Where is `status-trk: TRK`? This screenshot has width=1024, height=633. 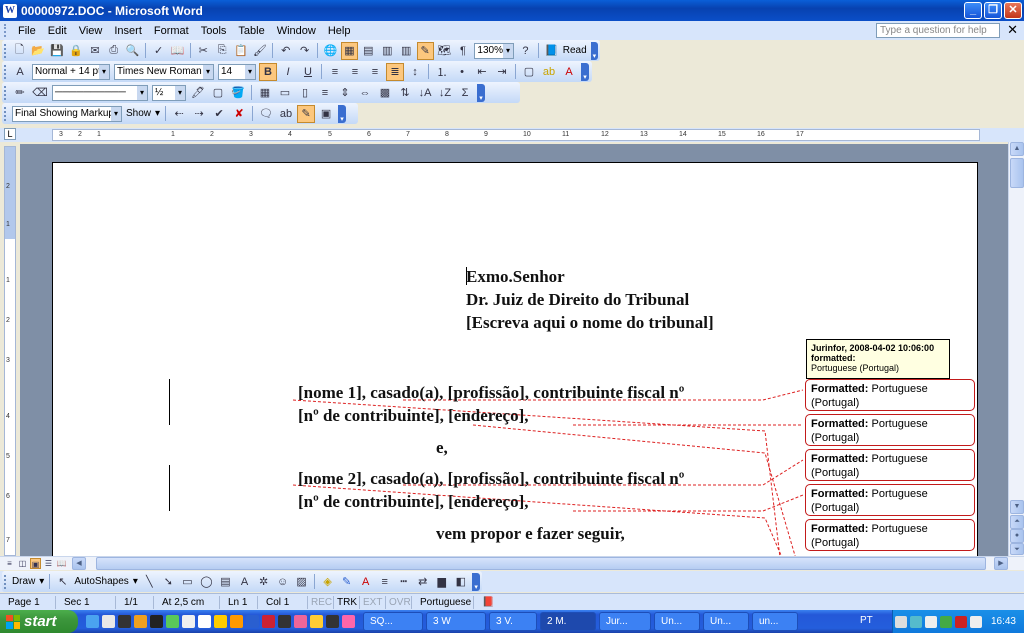 status-trk: TRK is located at coordinates (347, 602).